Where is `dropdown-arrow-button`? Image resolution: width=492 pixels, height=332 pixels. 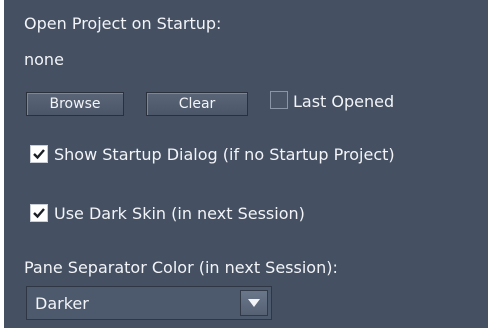
dropdown-arrow-button is located at coordinates (254, 303).